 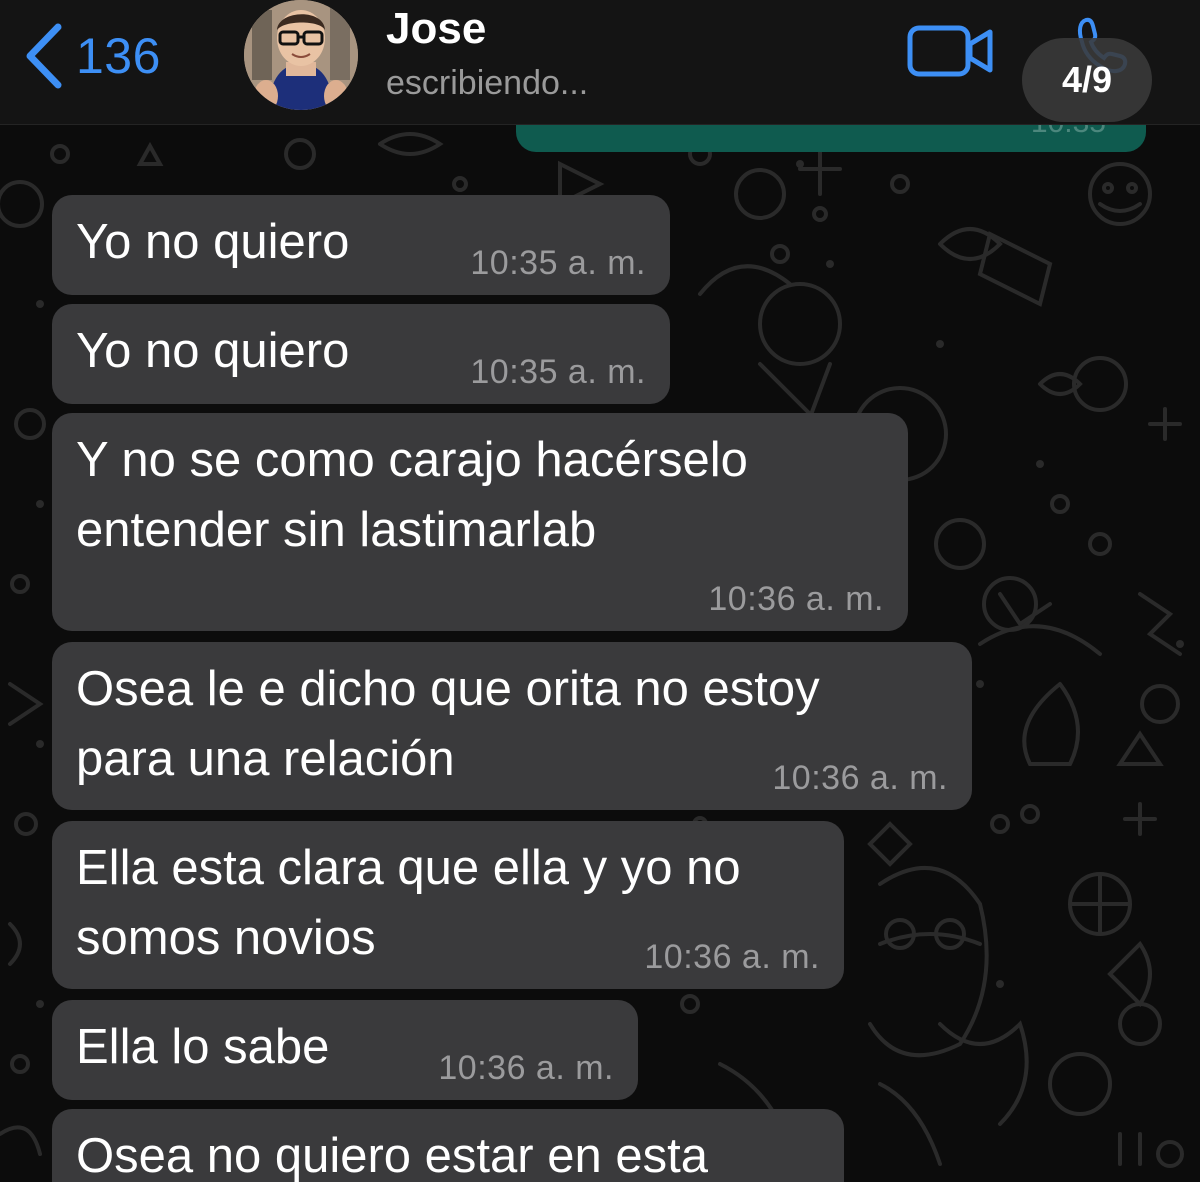 I want to click on message-text: Osea no quiero estar en esta, so click(x=392, y=1155).